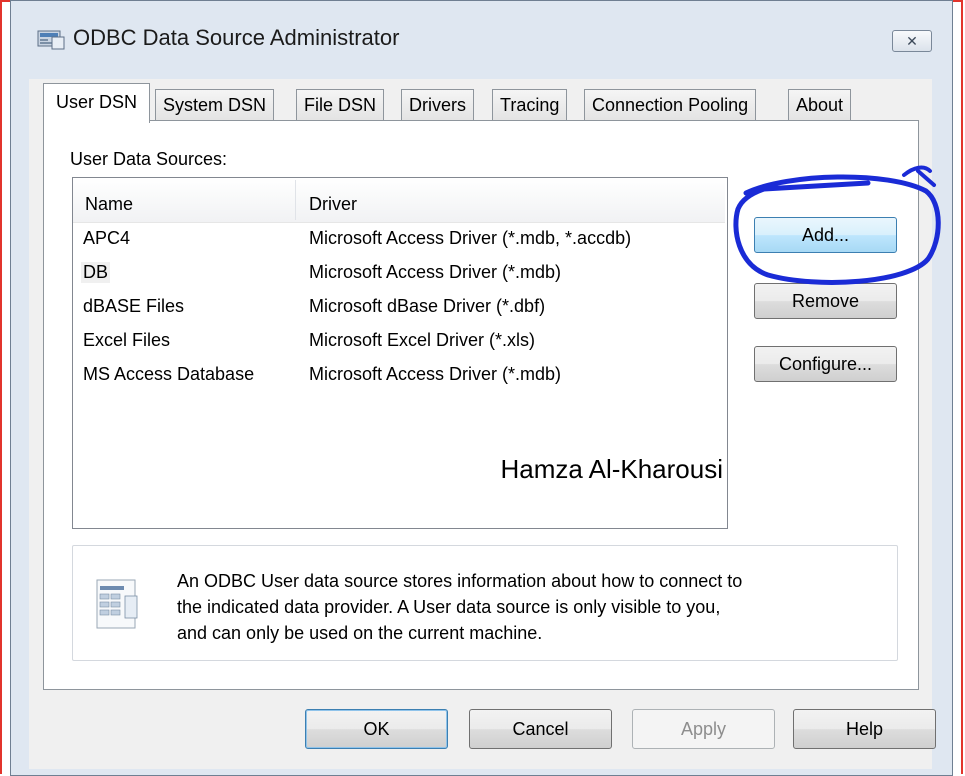  Describe the element at coordinates (864, 729) in the screenshot. I see `help-button: Help` at that location.